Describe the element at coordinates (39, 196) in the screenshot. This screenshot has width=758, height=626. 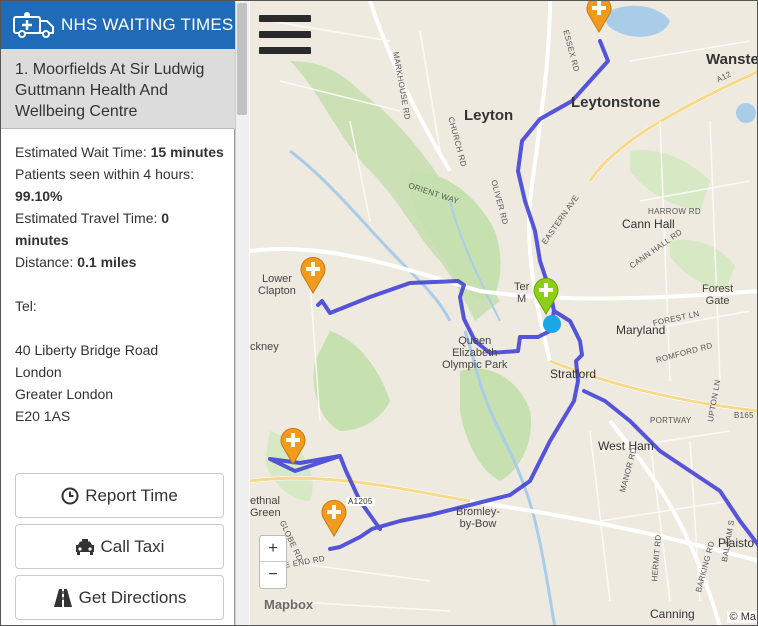
I see `seen-value: 99.10%` at that location.